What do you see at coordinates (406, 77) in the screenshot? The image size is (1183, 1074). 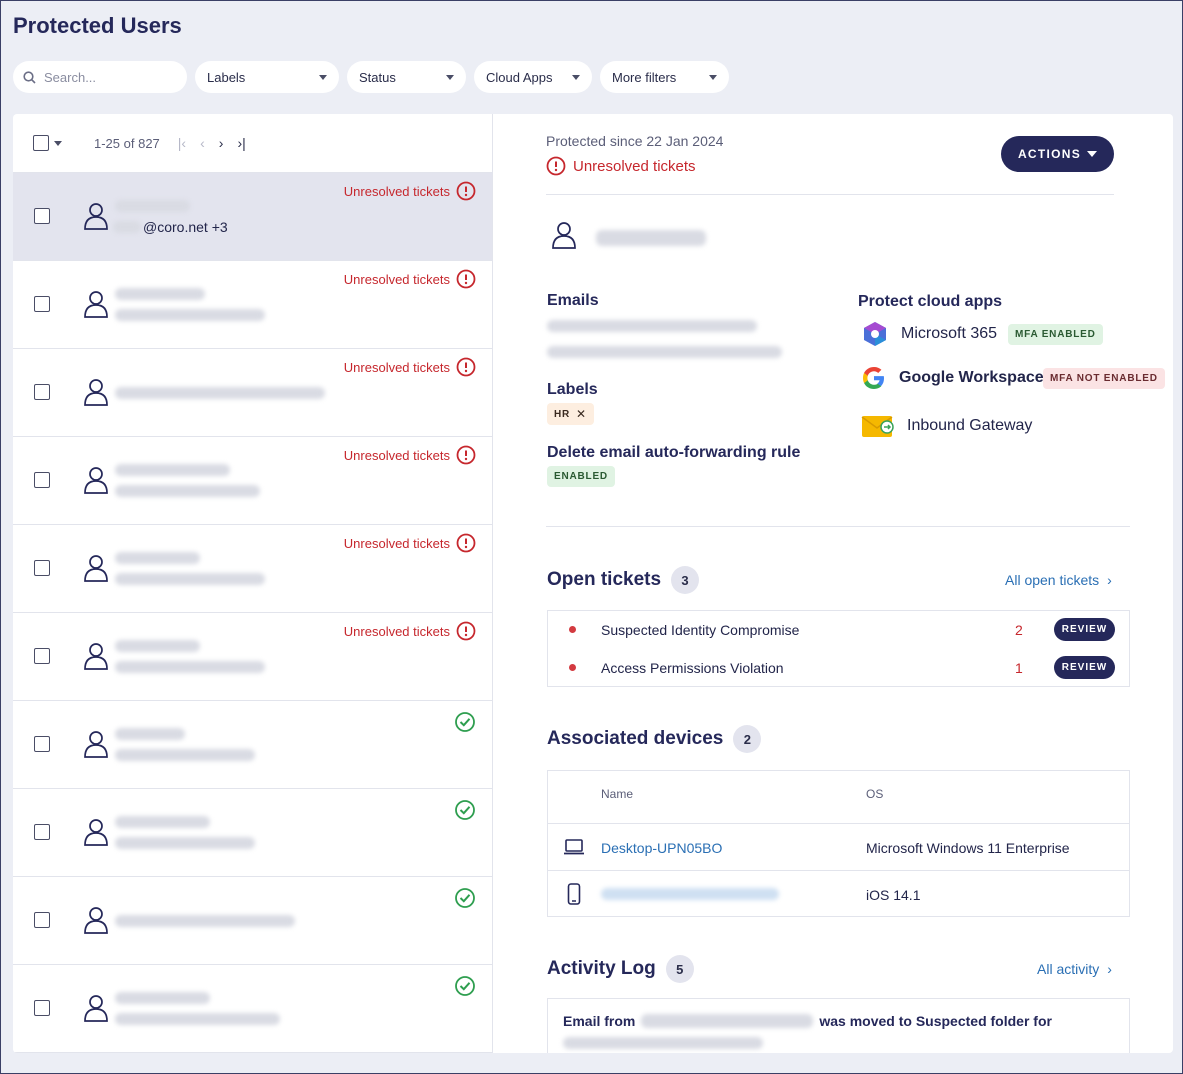 I see `status-filter: Status` at bounding box center [406, 77].